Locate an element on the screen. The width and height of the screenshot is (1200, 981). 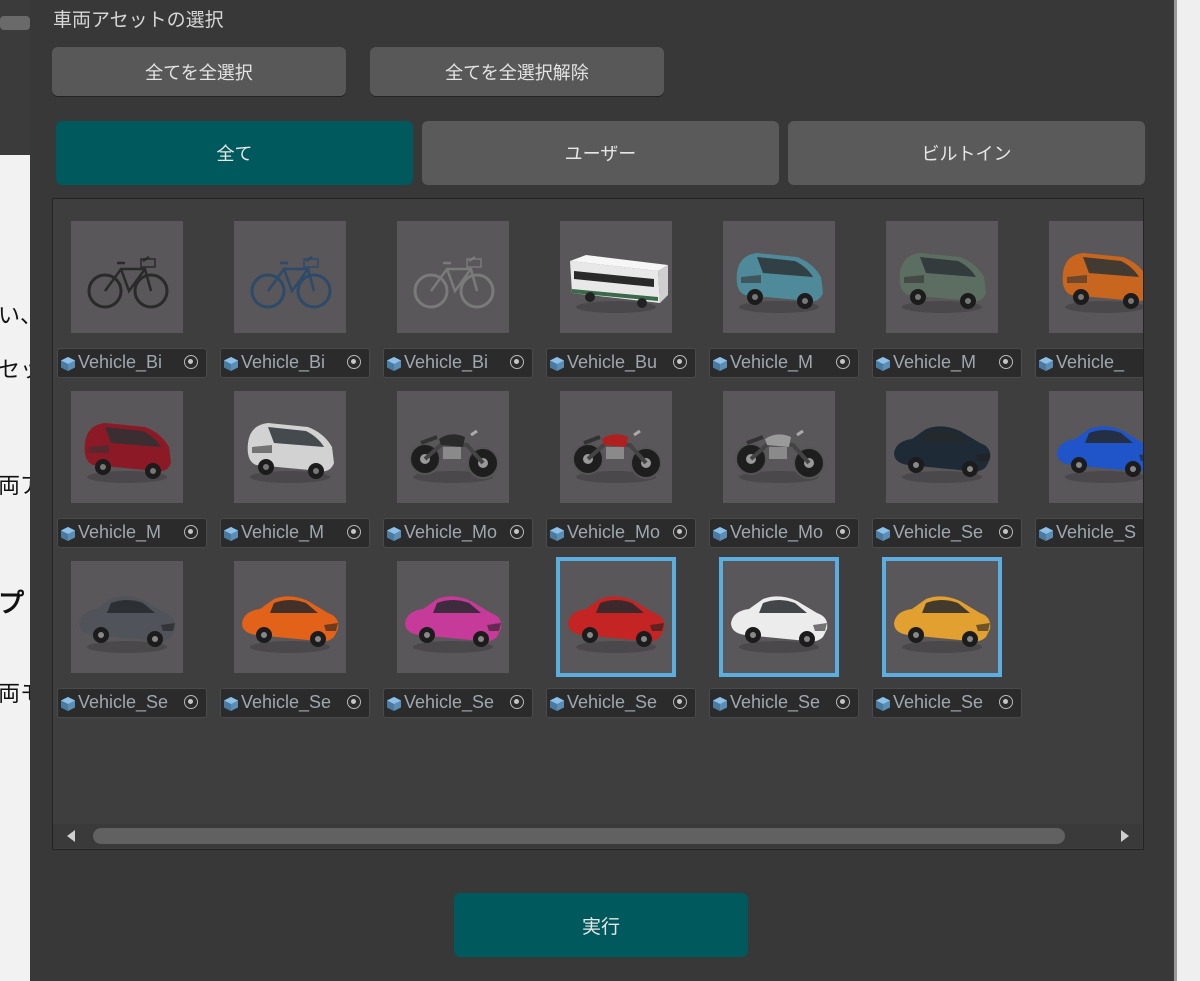
asset-item: Vehicle_ is located at coordinates (1087, 288).